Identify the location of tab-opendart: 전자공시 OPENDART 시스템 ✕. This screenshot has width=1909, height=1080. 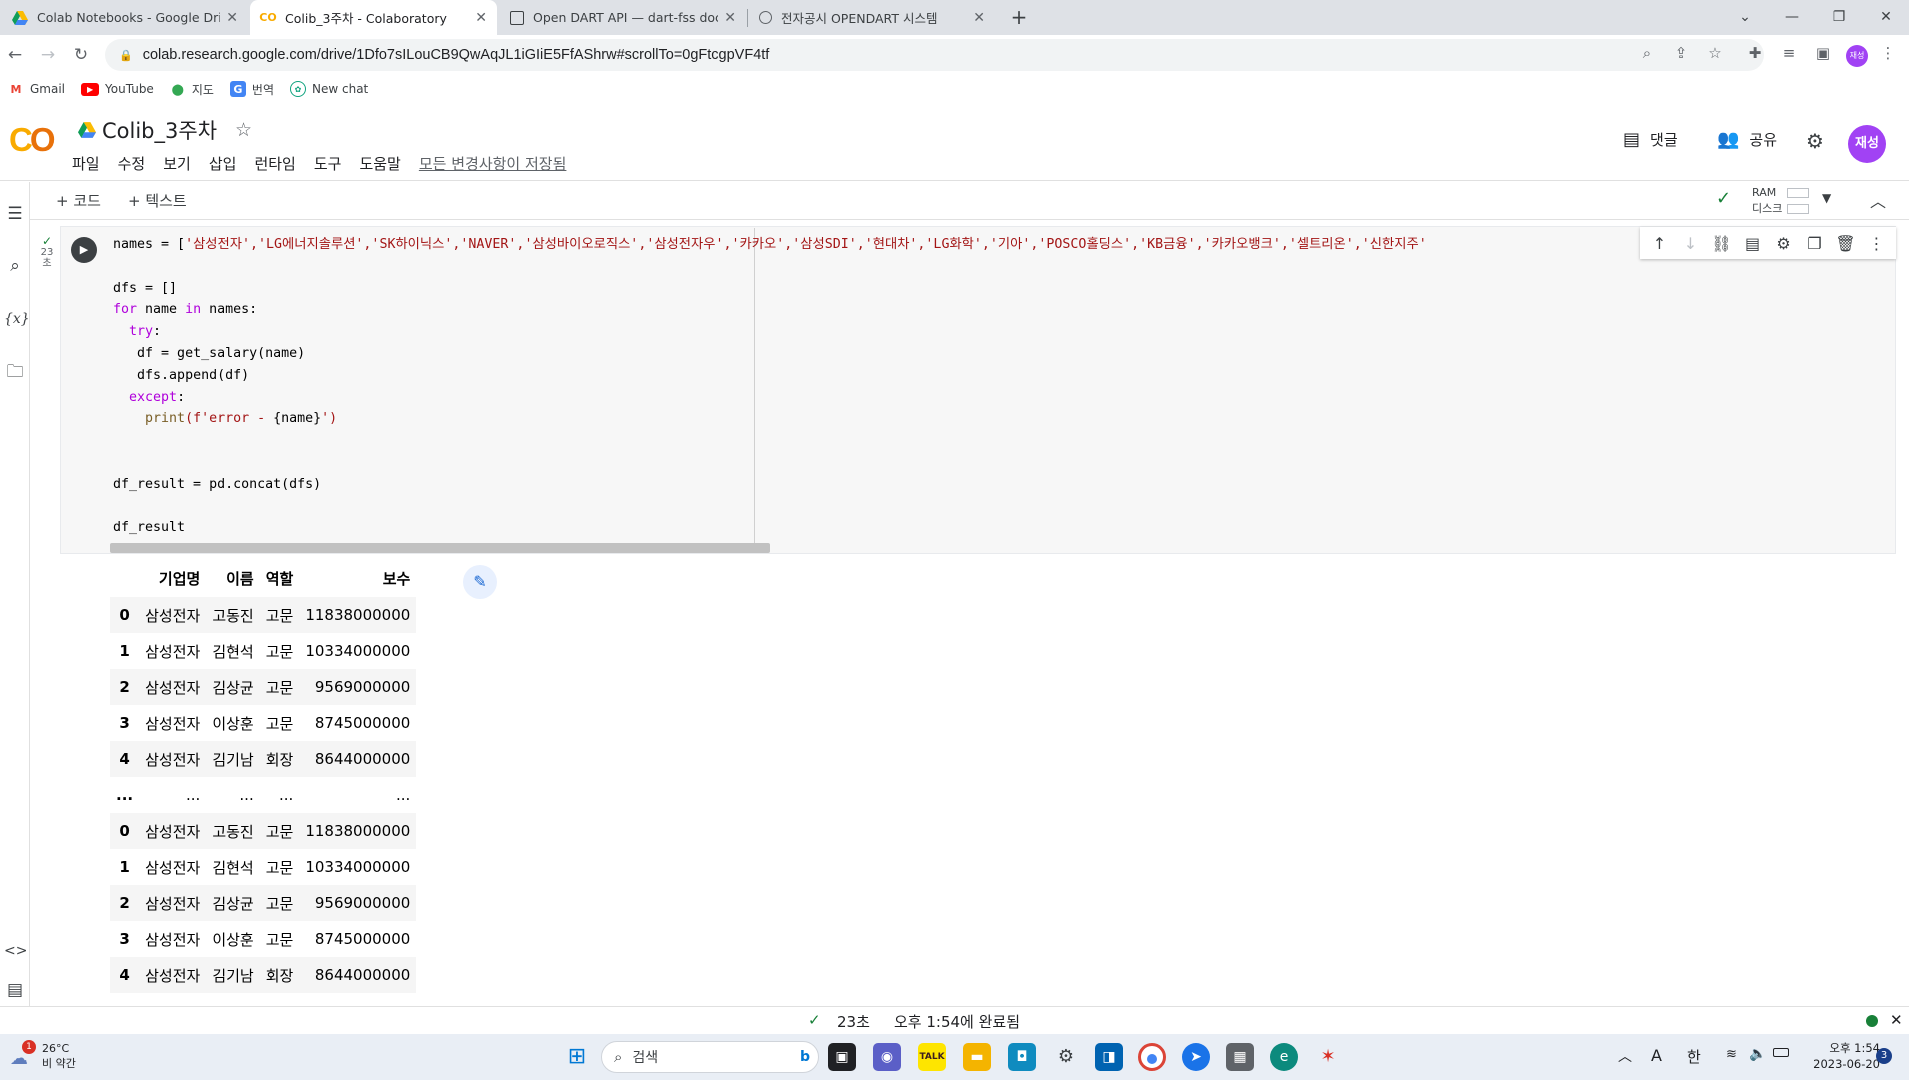
(872, 17).